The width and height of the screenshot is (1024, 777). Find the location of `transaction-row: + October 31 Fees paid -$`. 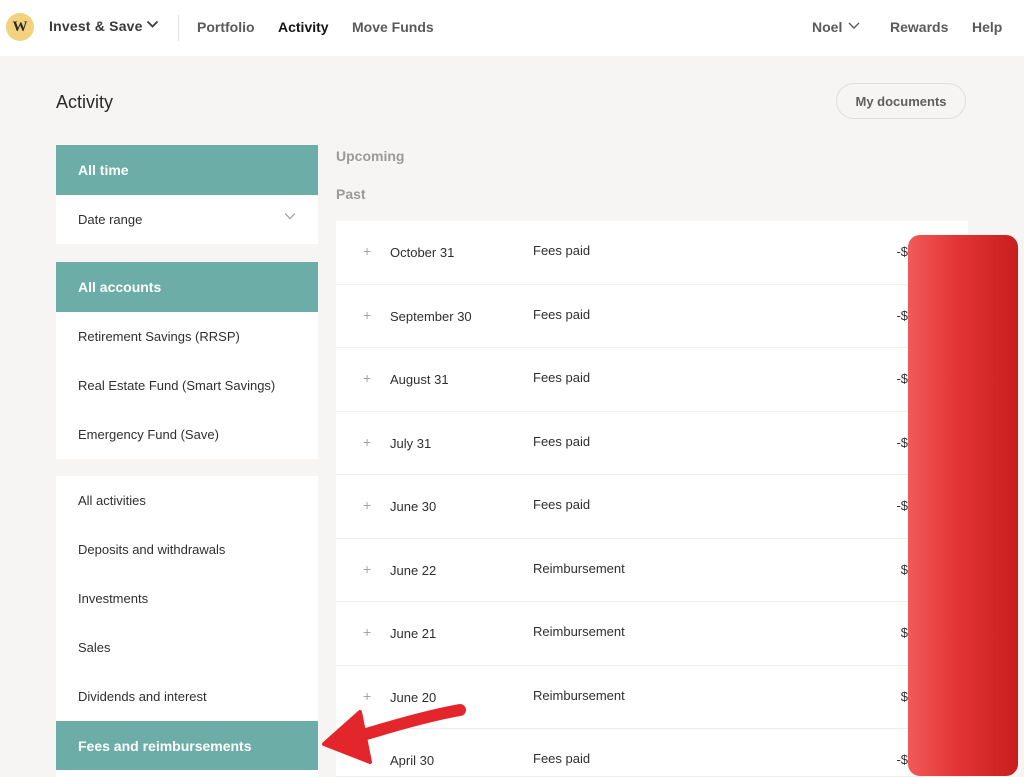

transaction-row: + October 31 Fees paid -$ is located at coordinates (652, 253).